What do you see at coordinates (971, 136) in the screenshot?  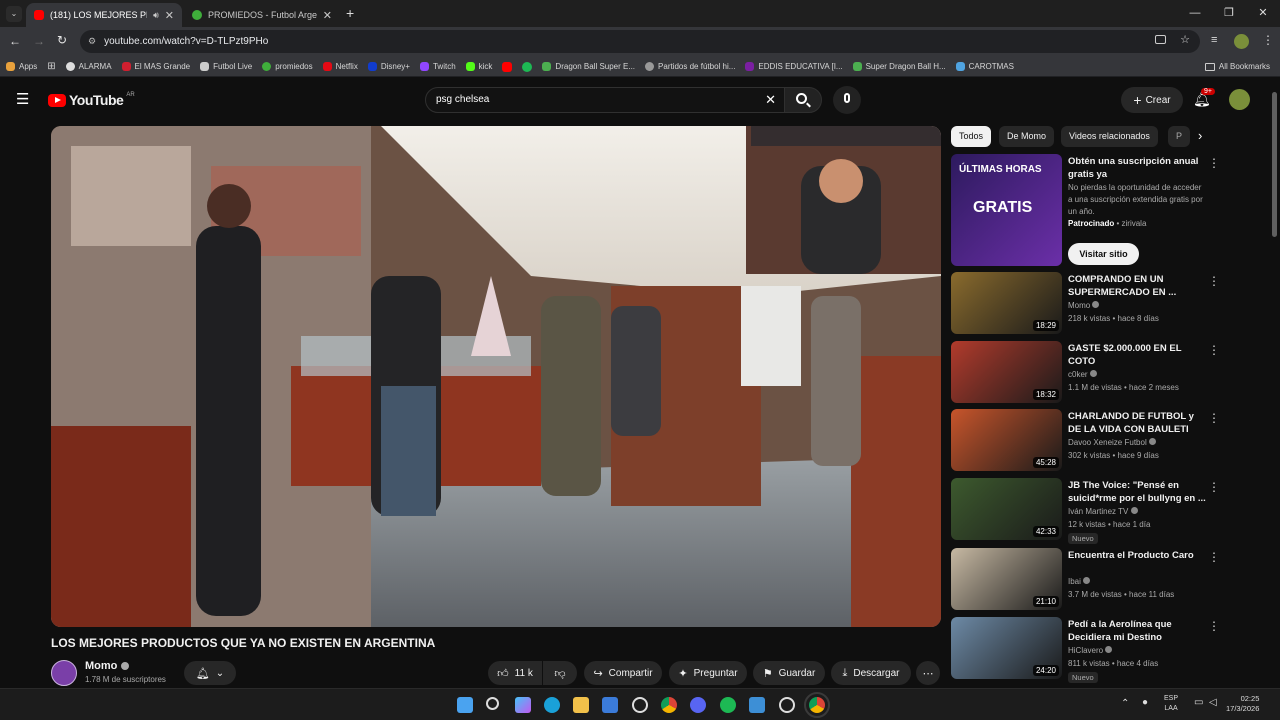 I see `chip-todos: Todos` at bounding box center [971, 136].